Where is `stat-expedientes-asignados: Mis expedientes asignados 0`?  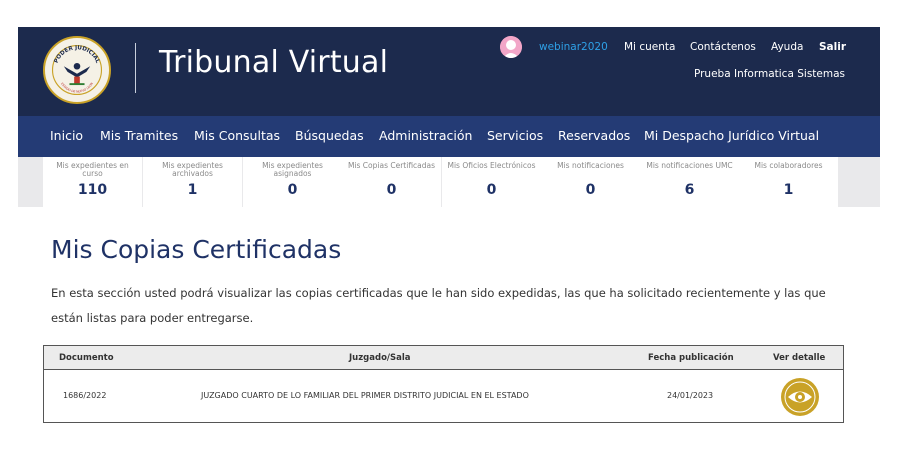
stat-expedientes-asignados: Mis expedientes asignados 0 is located at coordinates (292, 182).